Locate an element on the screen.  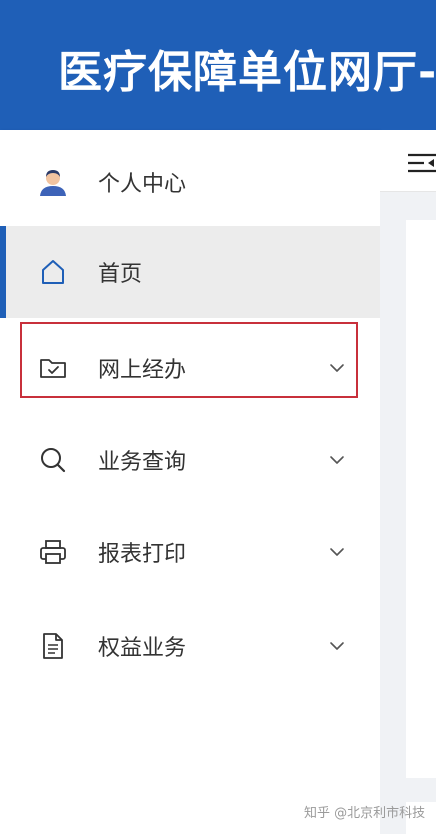
sidebar-item-home: 首页 is located at coordinates (190, 272).